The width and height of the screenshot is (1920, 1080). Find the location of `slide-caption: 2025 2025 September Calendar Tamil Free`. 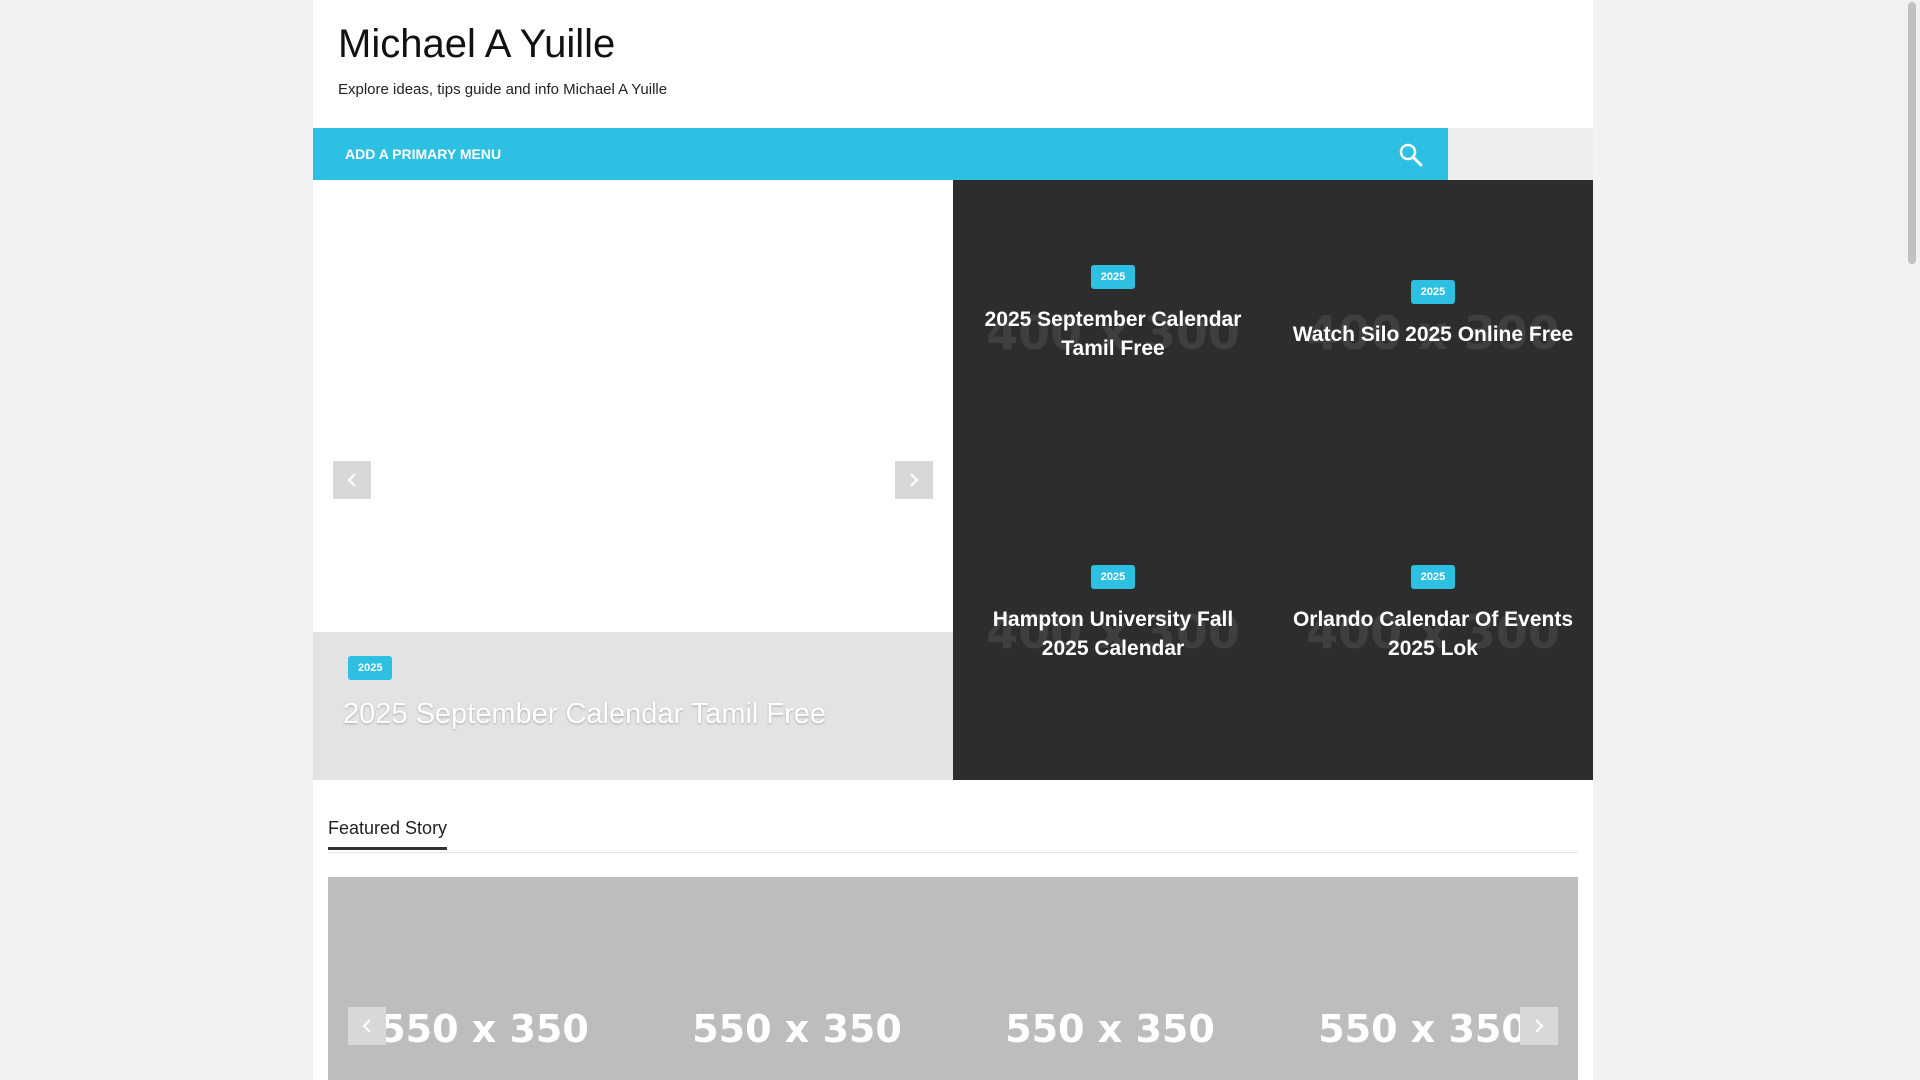

slide-caption: 2025 2025 September Calendar Tamil Free is located at coordinates (633, 706).